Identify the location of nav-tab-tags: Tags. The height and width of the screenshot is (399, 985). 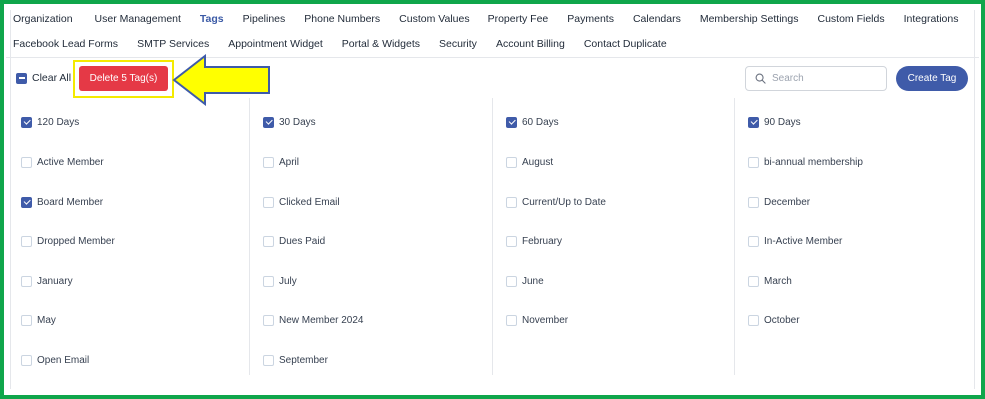
(212, 19).